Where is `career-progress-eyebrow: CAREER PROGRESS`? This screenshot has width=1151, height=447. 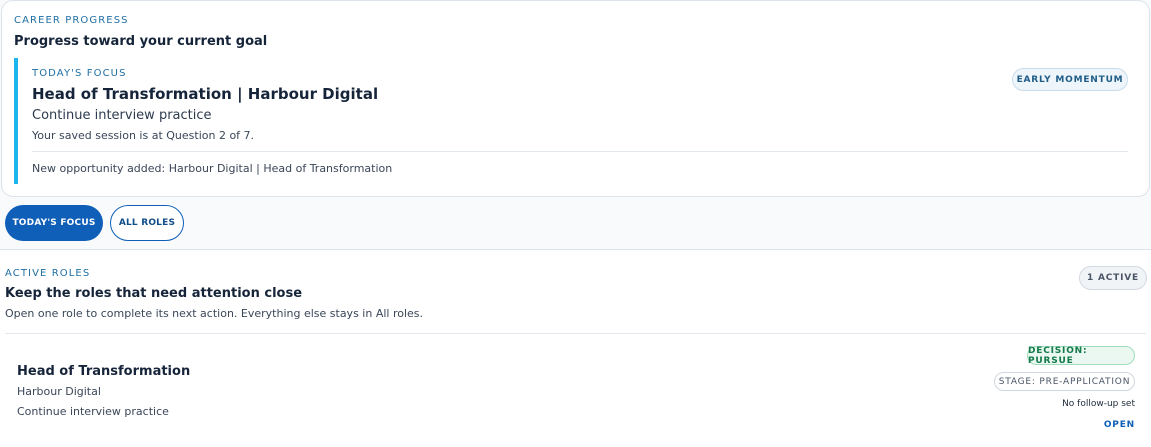 career-progress-eyebrow: CAREER PROGRESS is located at coordinates (71, 20).